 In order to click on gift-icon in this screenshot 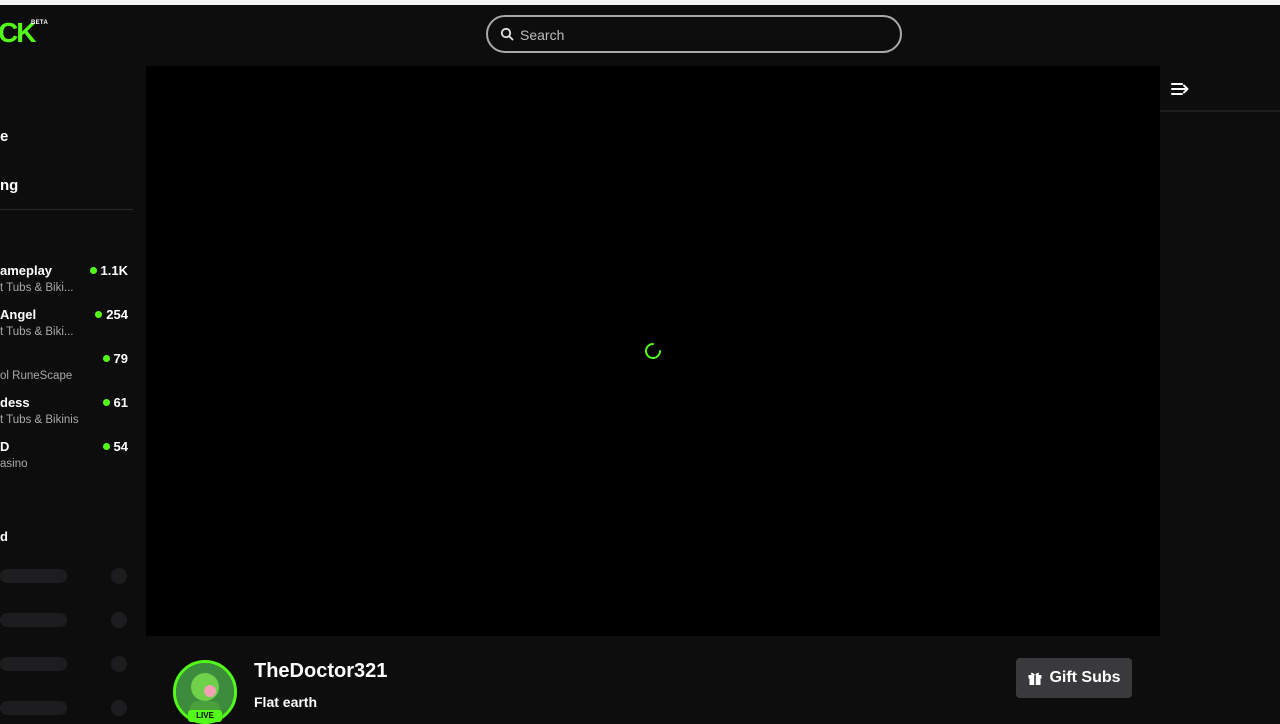, I will do `click(1035, 678)`.